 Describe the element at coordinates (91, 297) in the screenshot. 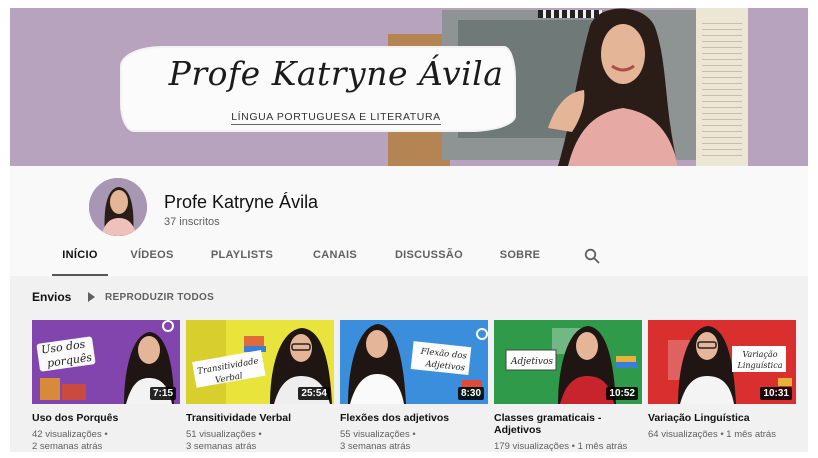

I see `play-icon` at that location.